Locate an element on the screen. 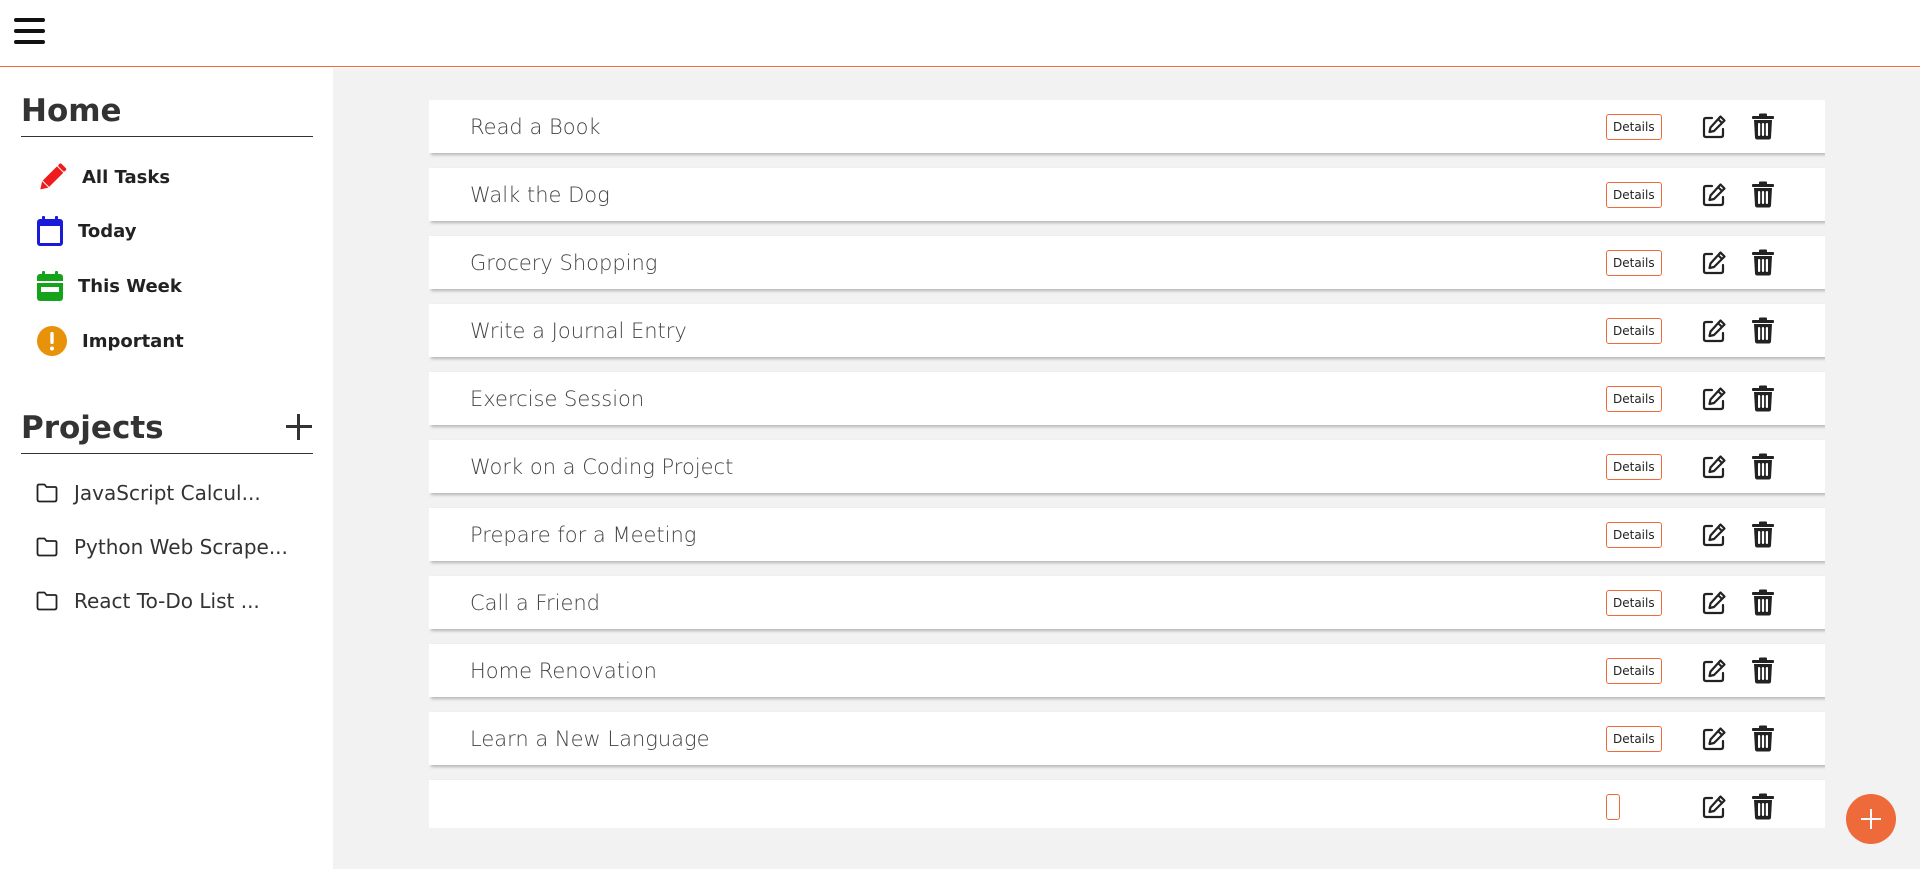  task-title: Home Renovation is located at coordinates (563, 670).